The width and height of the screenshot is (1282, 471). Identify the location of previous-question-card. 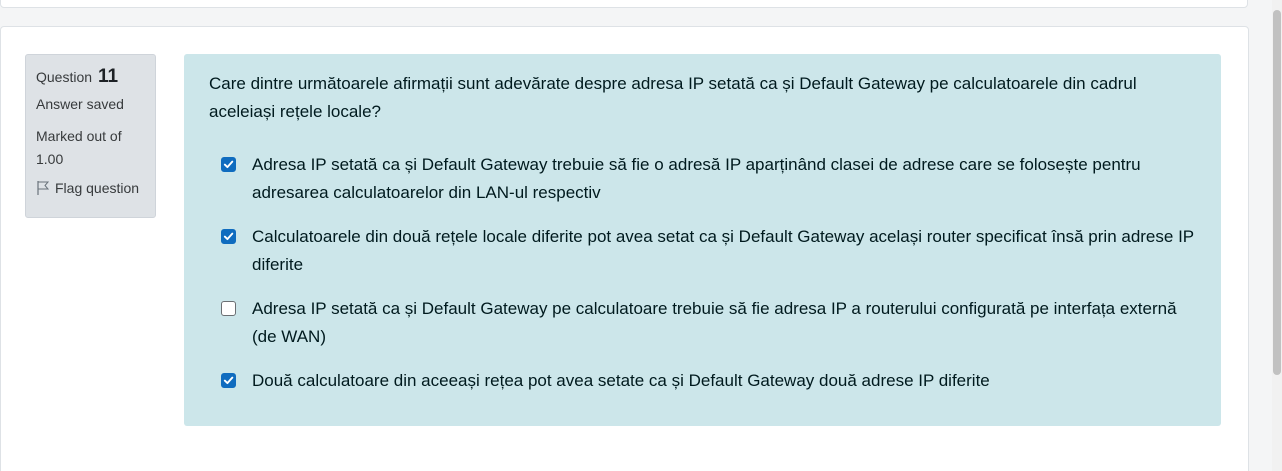
(624, 4).